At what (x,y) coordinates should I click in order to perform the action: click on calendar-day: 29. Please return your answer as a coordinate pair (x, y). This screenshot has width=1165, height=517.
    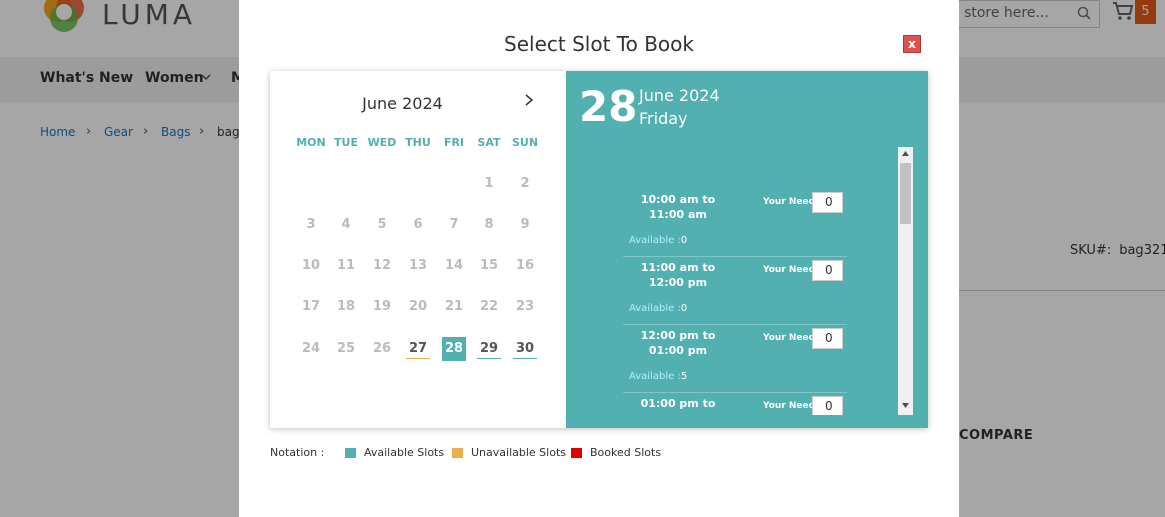
    Looking at the image, I should click on (489, 348).